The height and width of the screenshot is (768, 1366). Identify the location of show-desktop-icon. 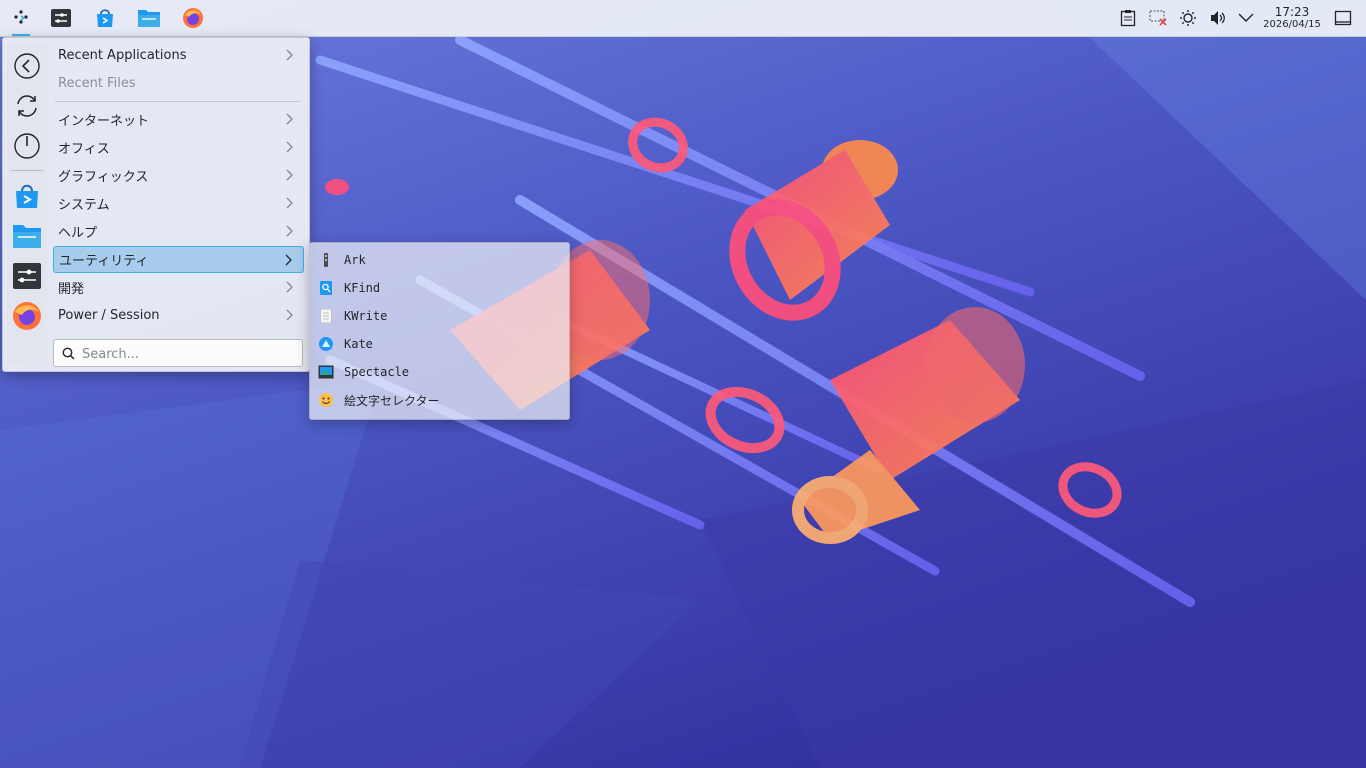
(1343, 18).